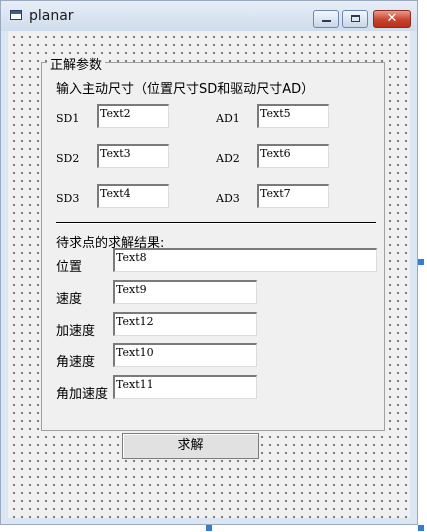 This screenshot has width=427, height=532. Describe the element at coordinates (76, 362) in the screenshot. I see `angular-velocity-label: 角速度` at that location.